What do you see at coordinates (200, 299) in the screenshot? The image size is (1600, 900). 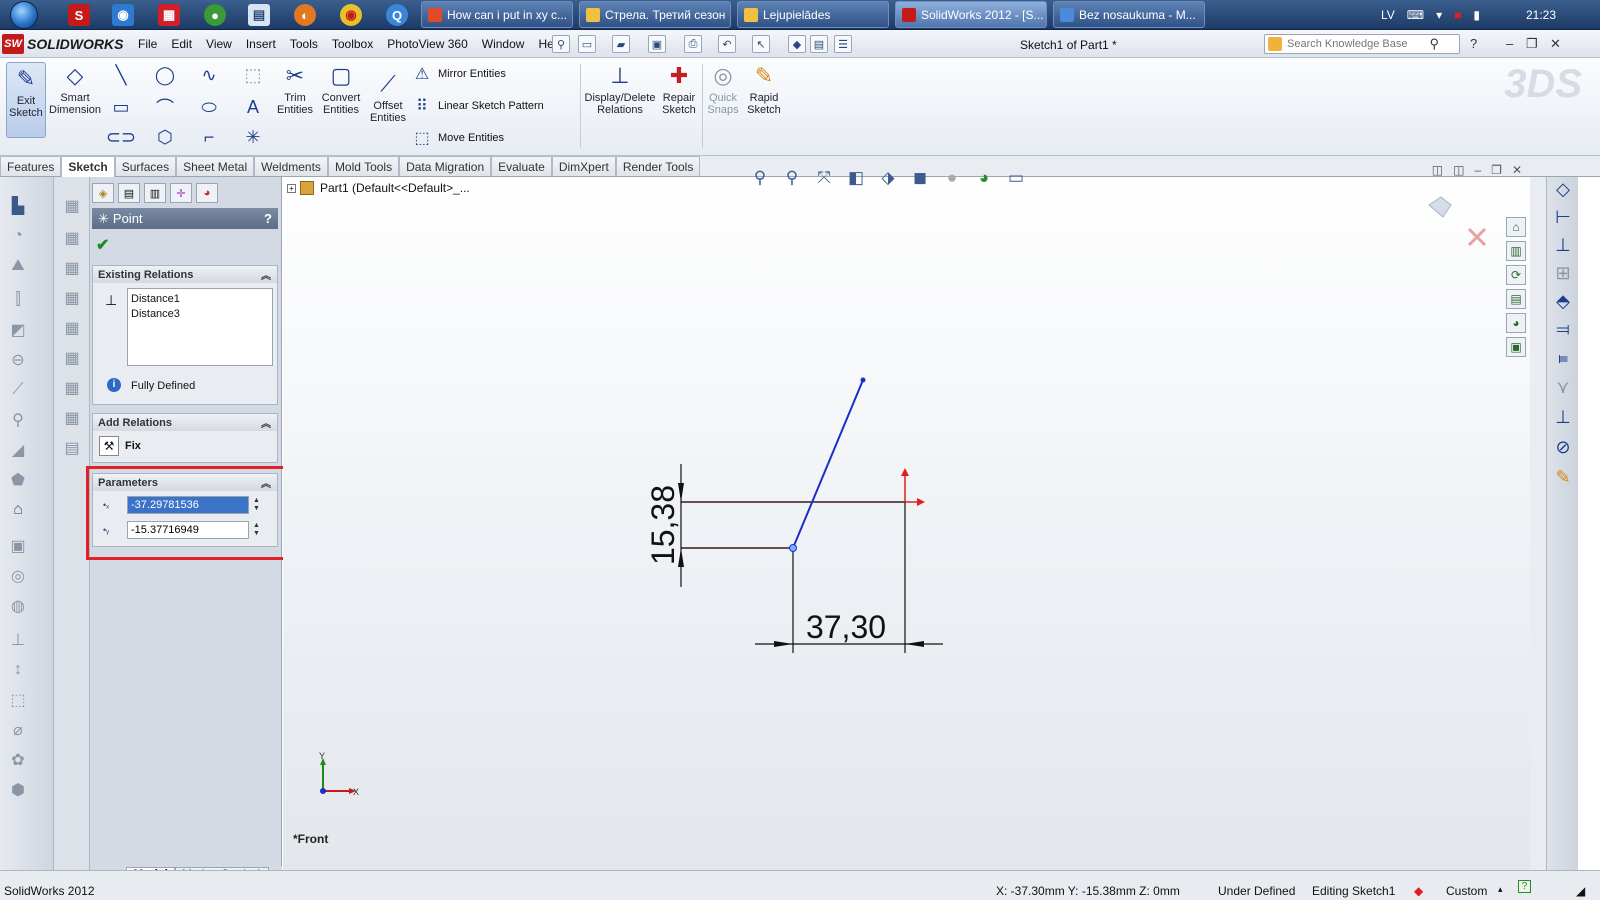 I see `list-item: Distance1` at bounding box center [200, 299].